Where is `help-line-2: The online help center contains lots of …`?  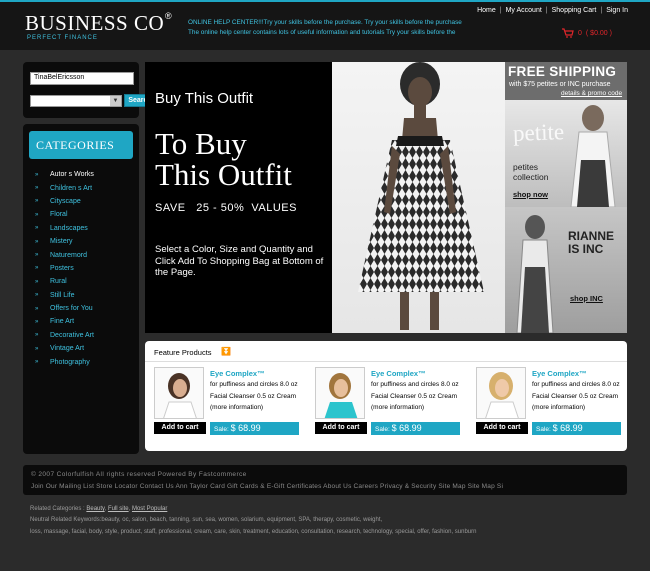 help-line-2: The online help center contains lots of … is located at coordinates (322, 32).